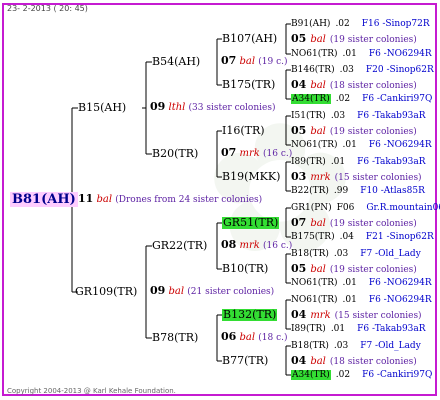  Describe the element at coordinates (251, 177) in the screenshot. I see `queen-gen3-3: B19(MKK)` at that location.